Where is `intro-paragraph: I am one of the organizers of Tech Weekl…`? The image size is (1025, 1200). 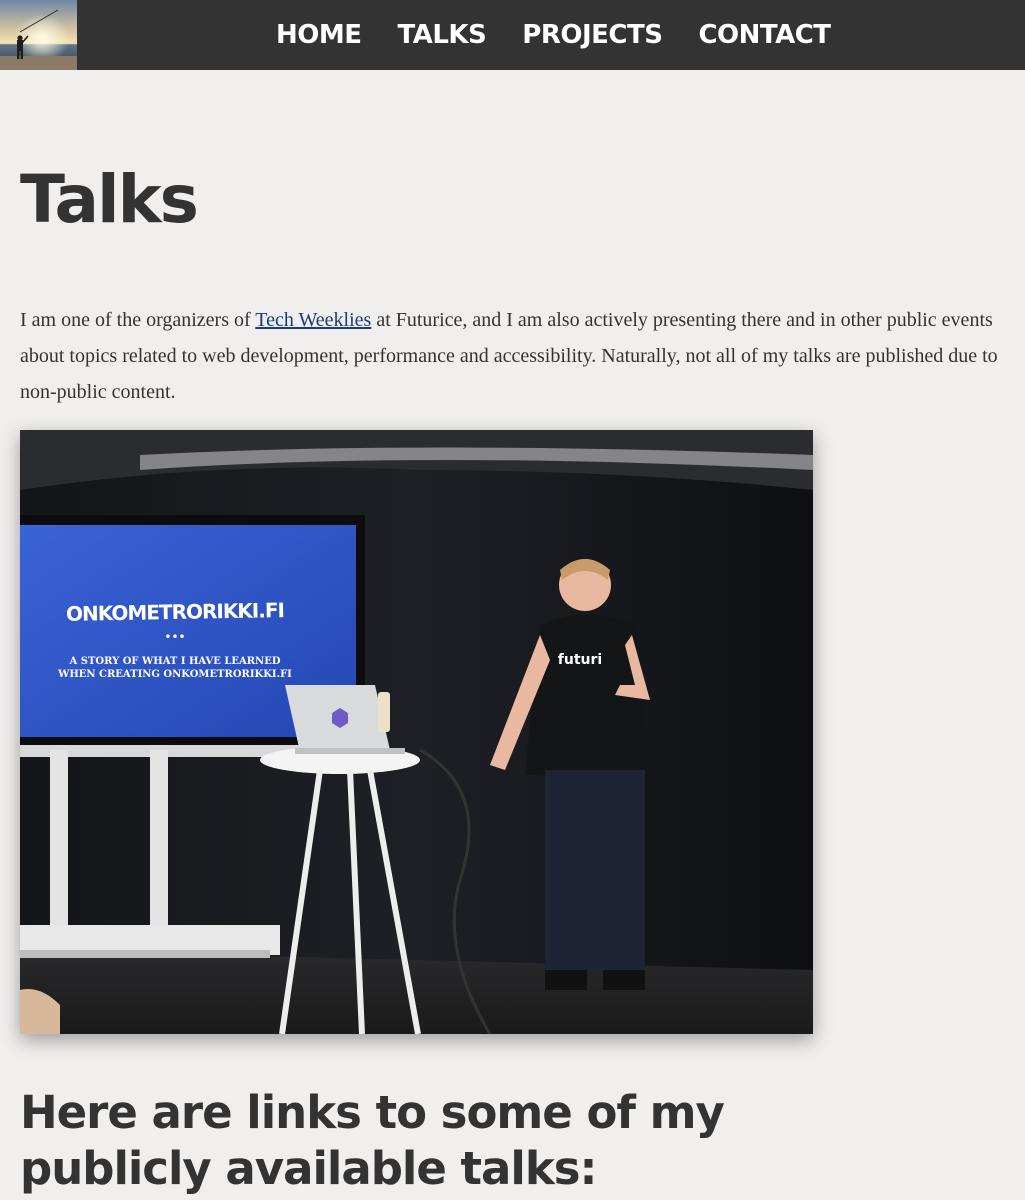 intro-paragraph: I am one of the organizers of Tech Weekl… is located at coordinates (515, 356).